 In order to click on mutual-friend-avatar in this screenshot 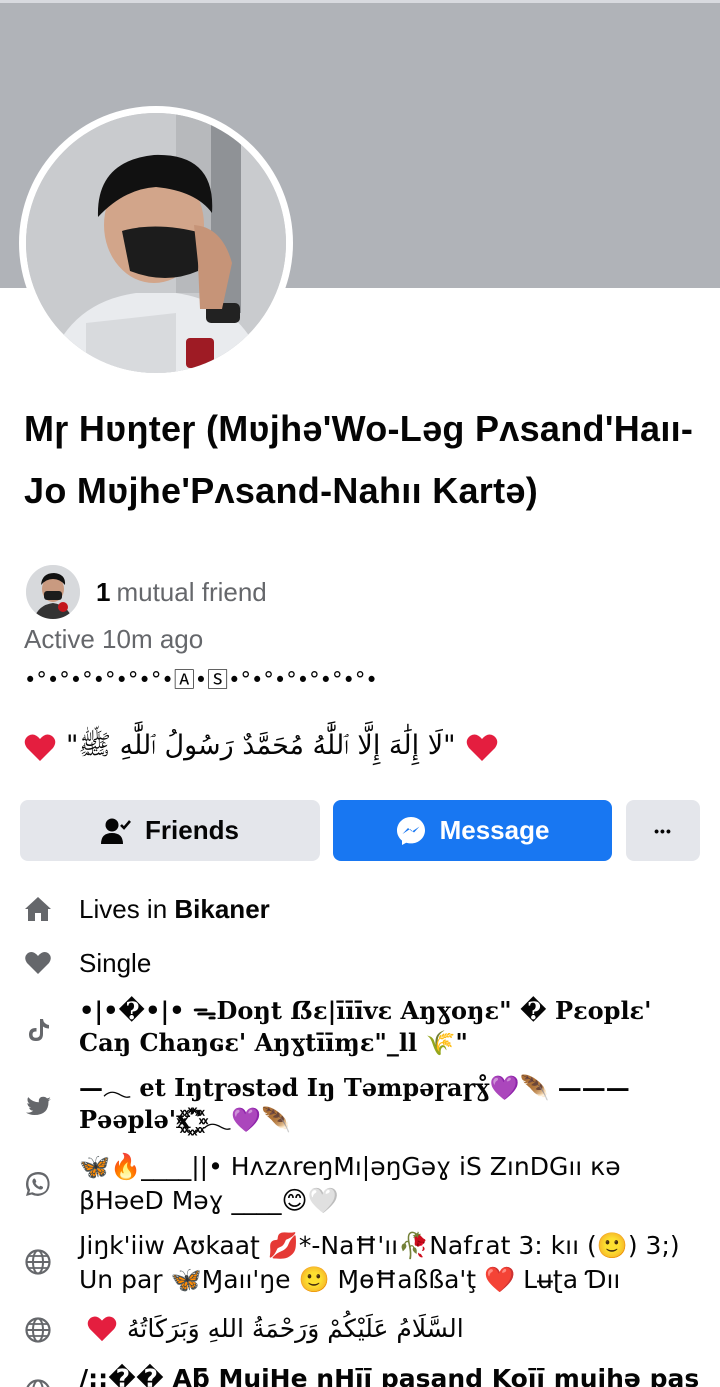, I will do `click(53, 592)`.